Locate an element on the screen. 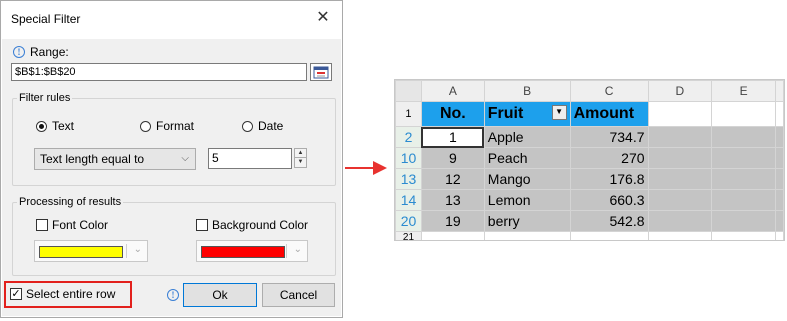 The width and height of the screenshot is (787, 321). fruit-cell: Mango is located at coordinates (527, 179).